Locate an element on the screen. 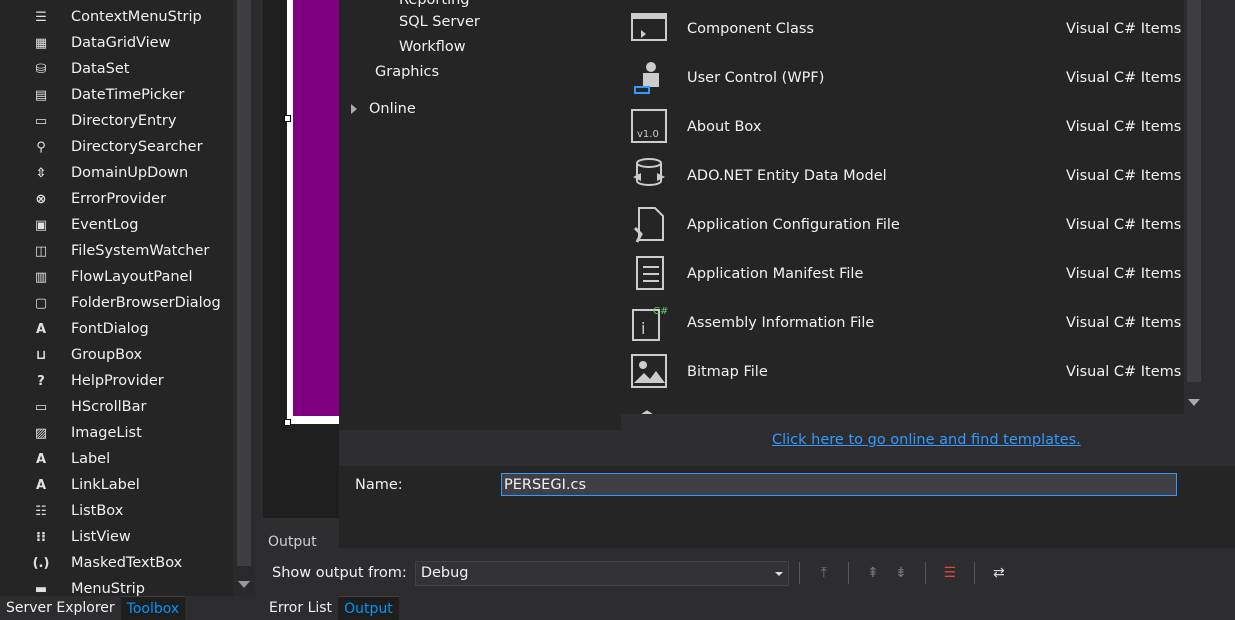  tree-item-sql-server: SQL Server is located at coordinates (439, 22).